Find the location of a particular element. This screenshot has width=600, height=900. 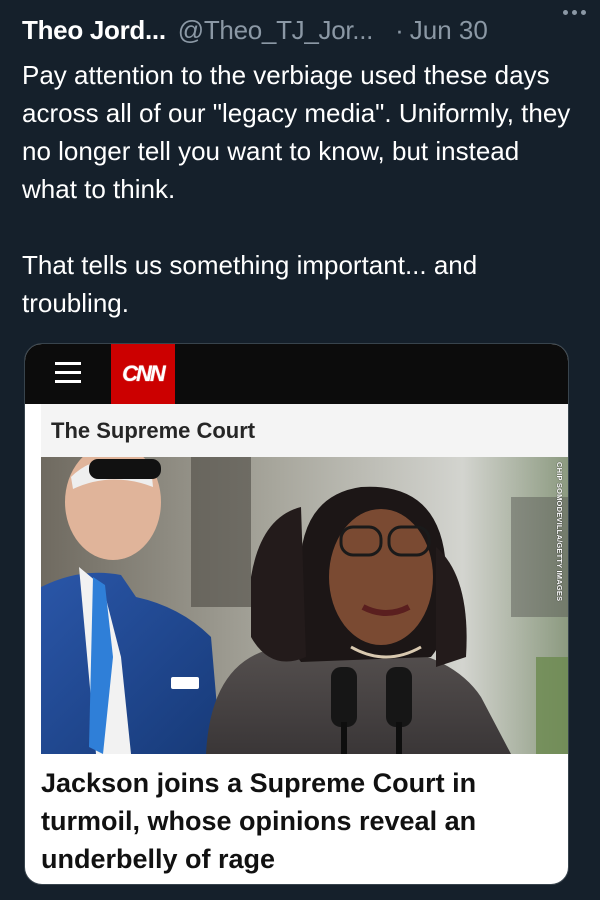

cnn-top-bar: CNN is located at coordinates (296, 374).